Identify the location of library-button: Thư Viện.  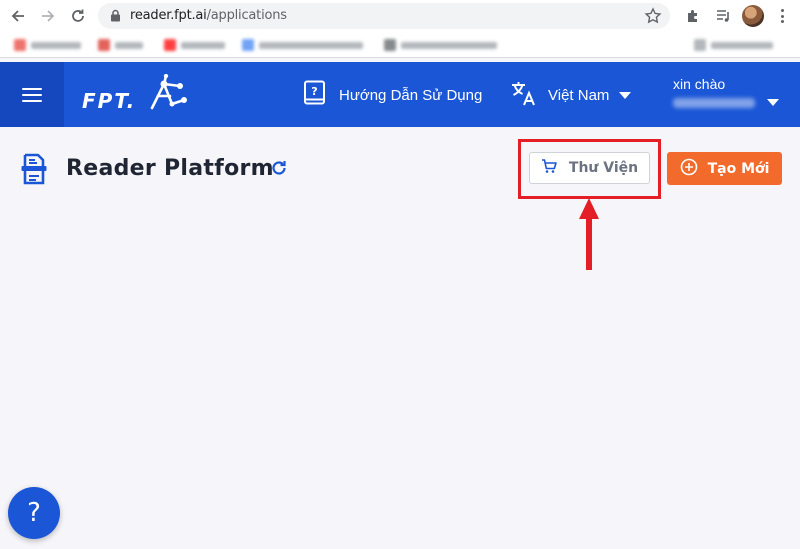
(589, 168).